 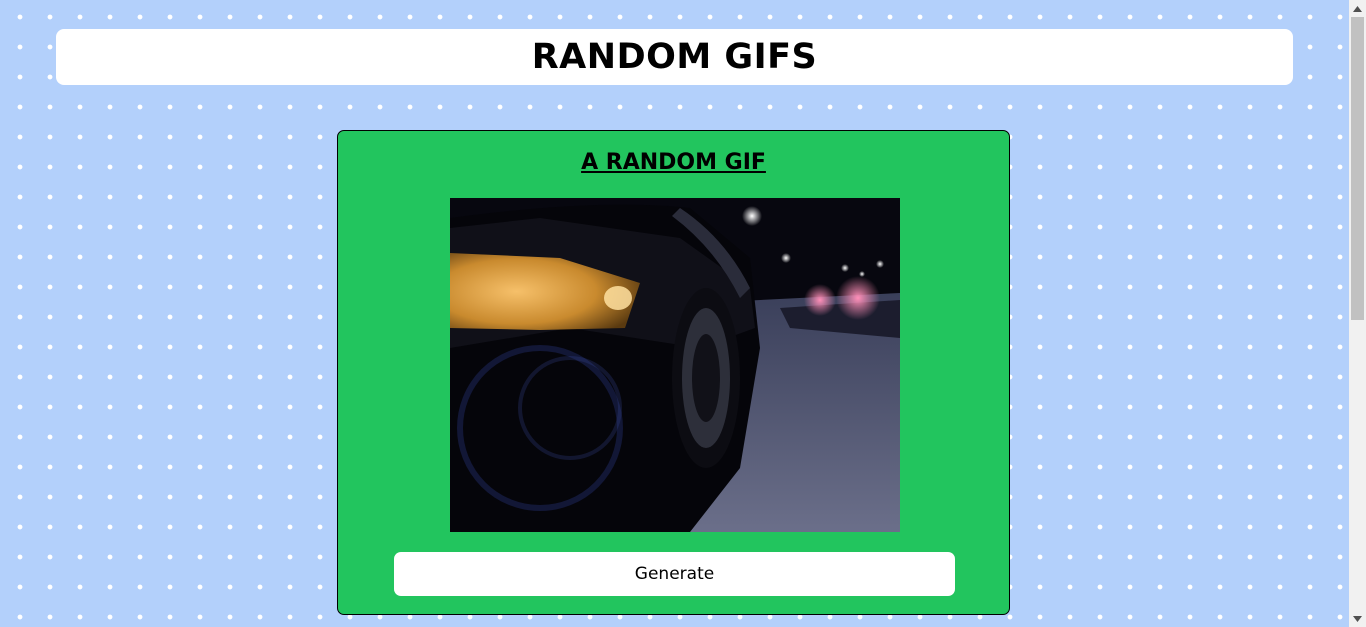 I want to click on scroll-up-arrow-icon, so click(x=1357, y=8).